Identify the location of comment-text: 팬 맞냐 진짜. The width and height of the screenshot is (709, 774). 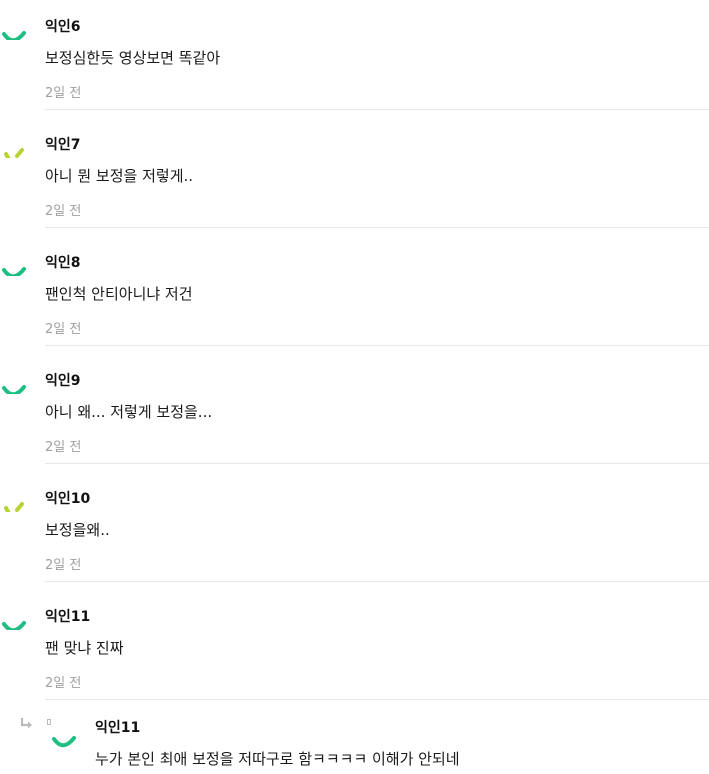
(84, 648).